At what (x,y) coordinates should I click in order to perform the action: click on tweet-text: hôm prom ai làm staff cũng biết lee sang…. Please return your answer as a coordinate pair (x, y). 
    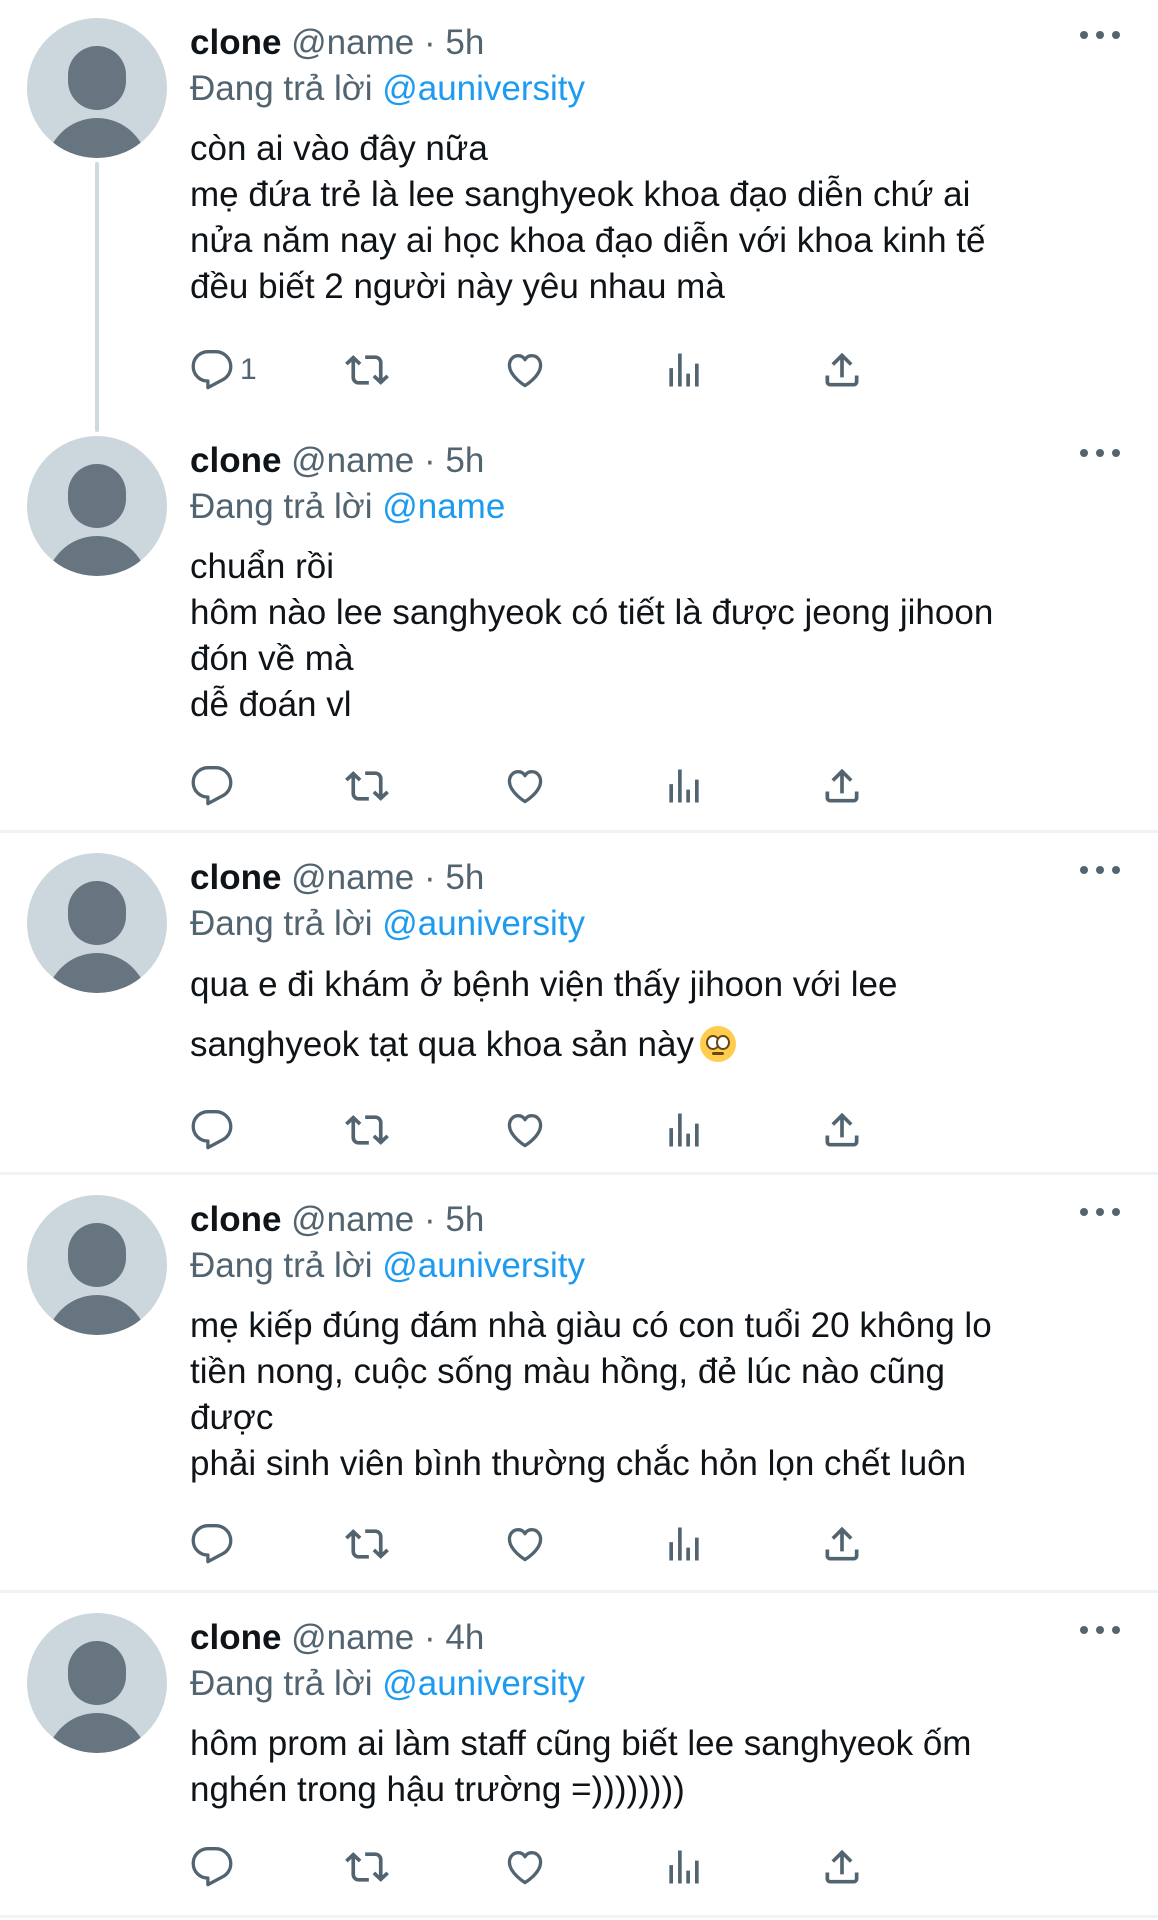
    Looking at the image, I should click on (581, 1766).